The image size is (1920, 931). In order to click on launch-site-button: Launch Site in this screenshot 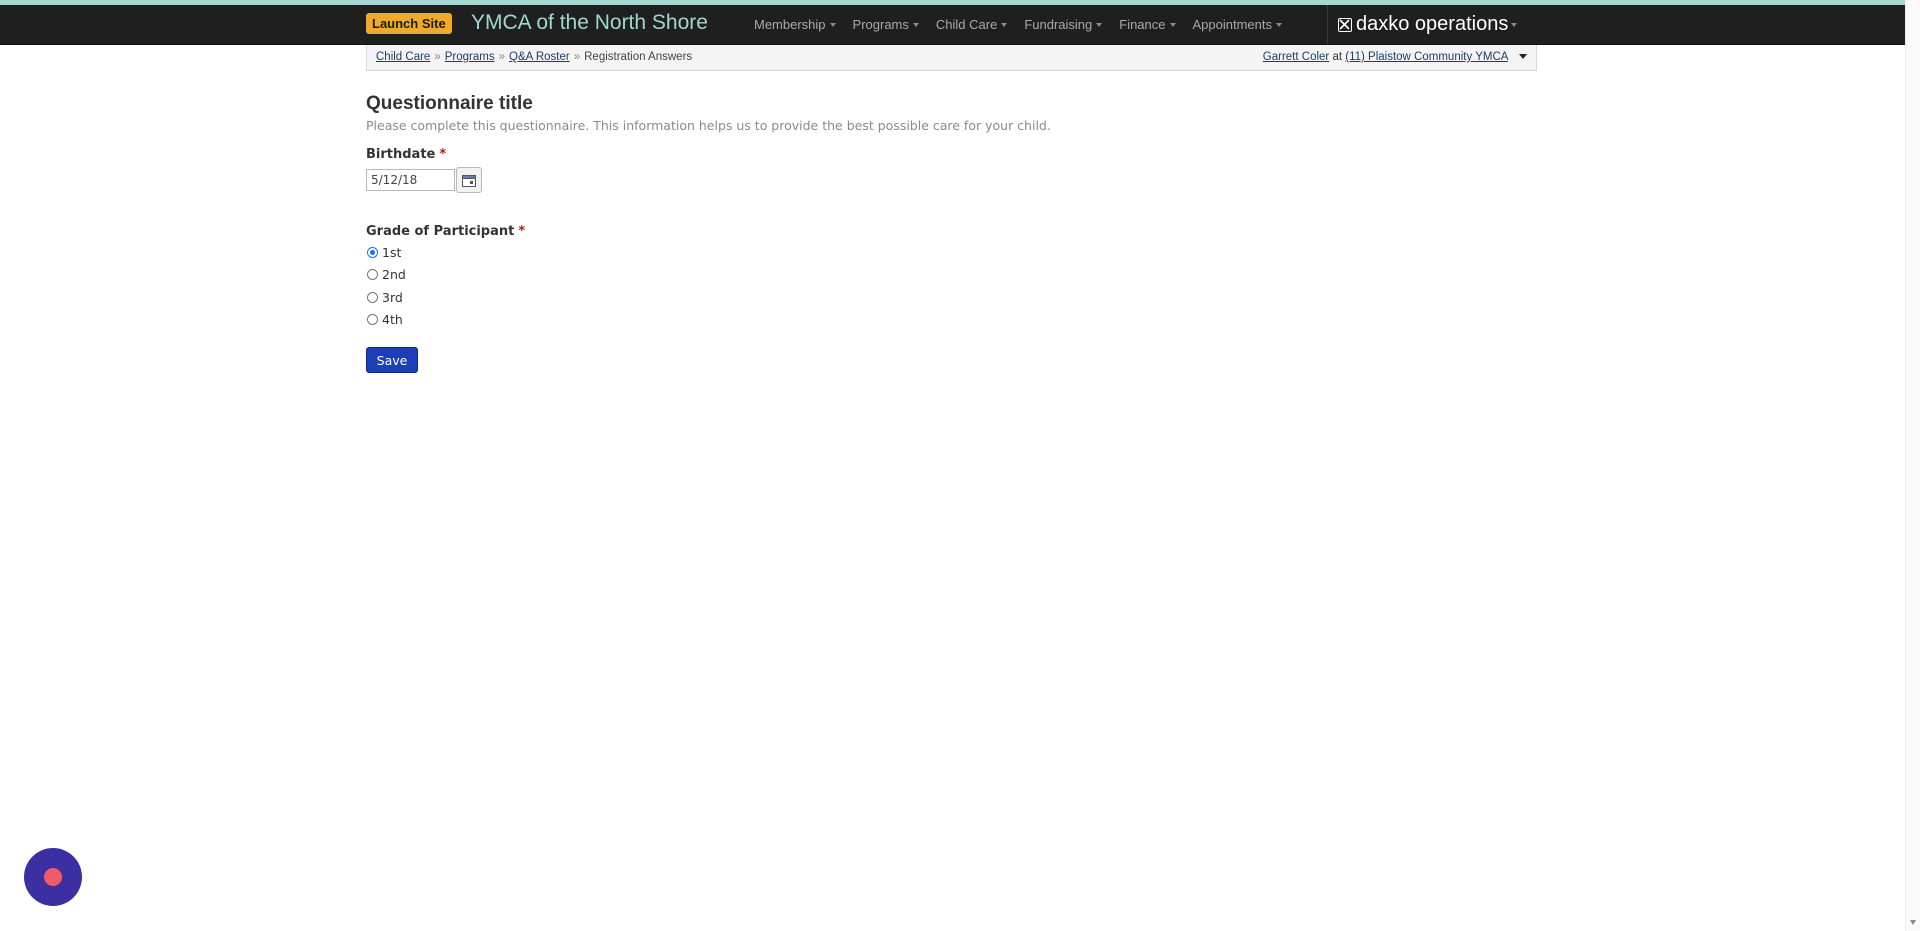, I will do `click(409, 23)`.